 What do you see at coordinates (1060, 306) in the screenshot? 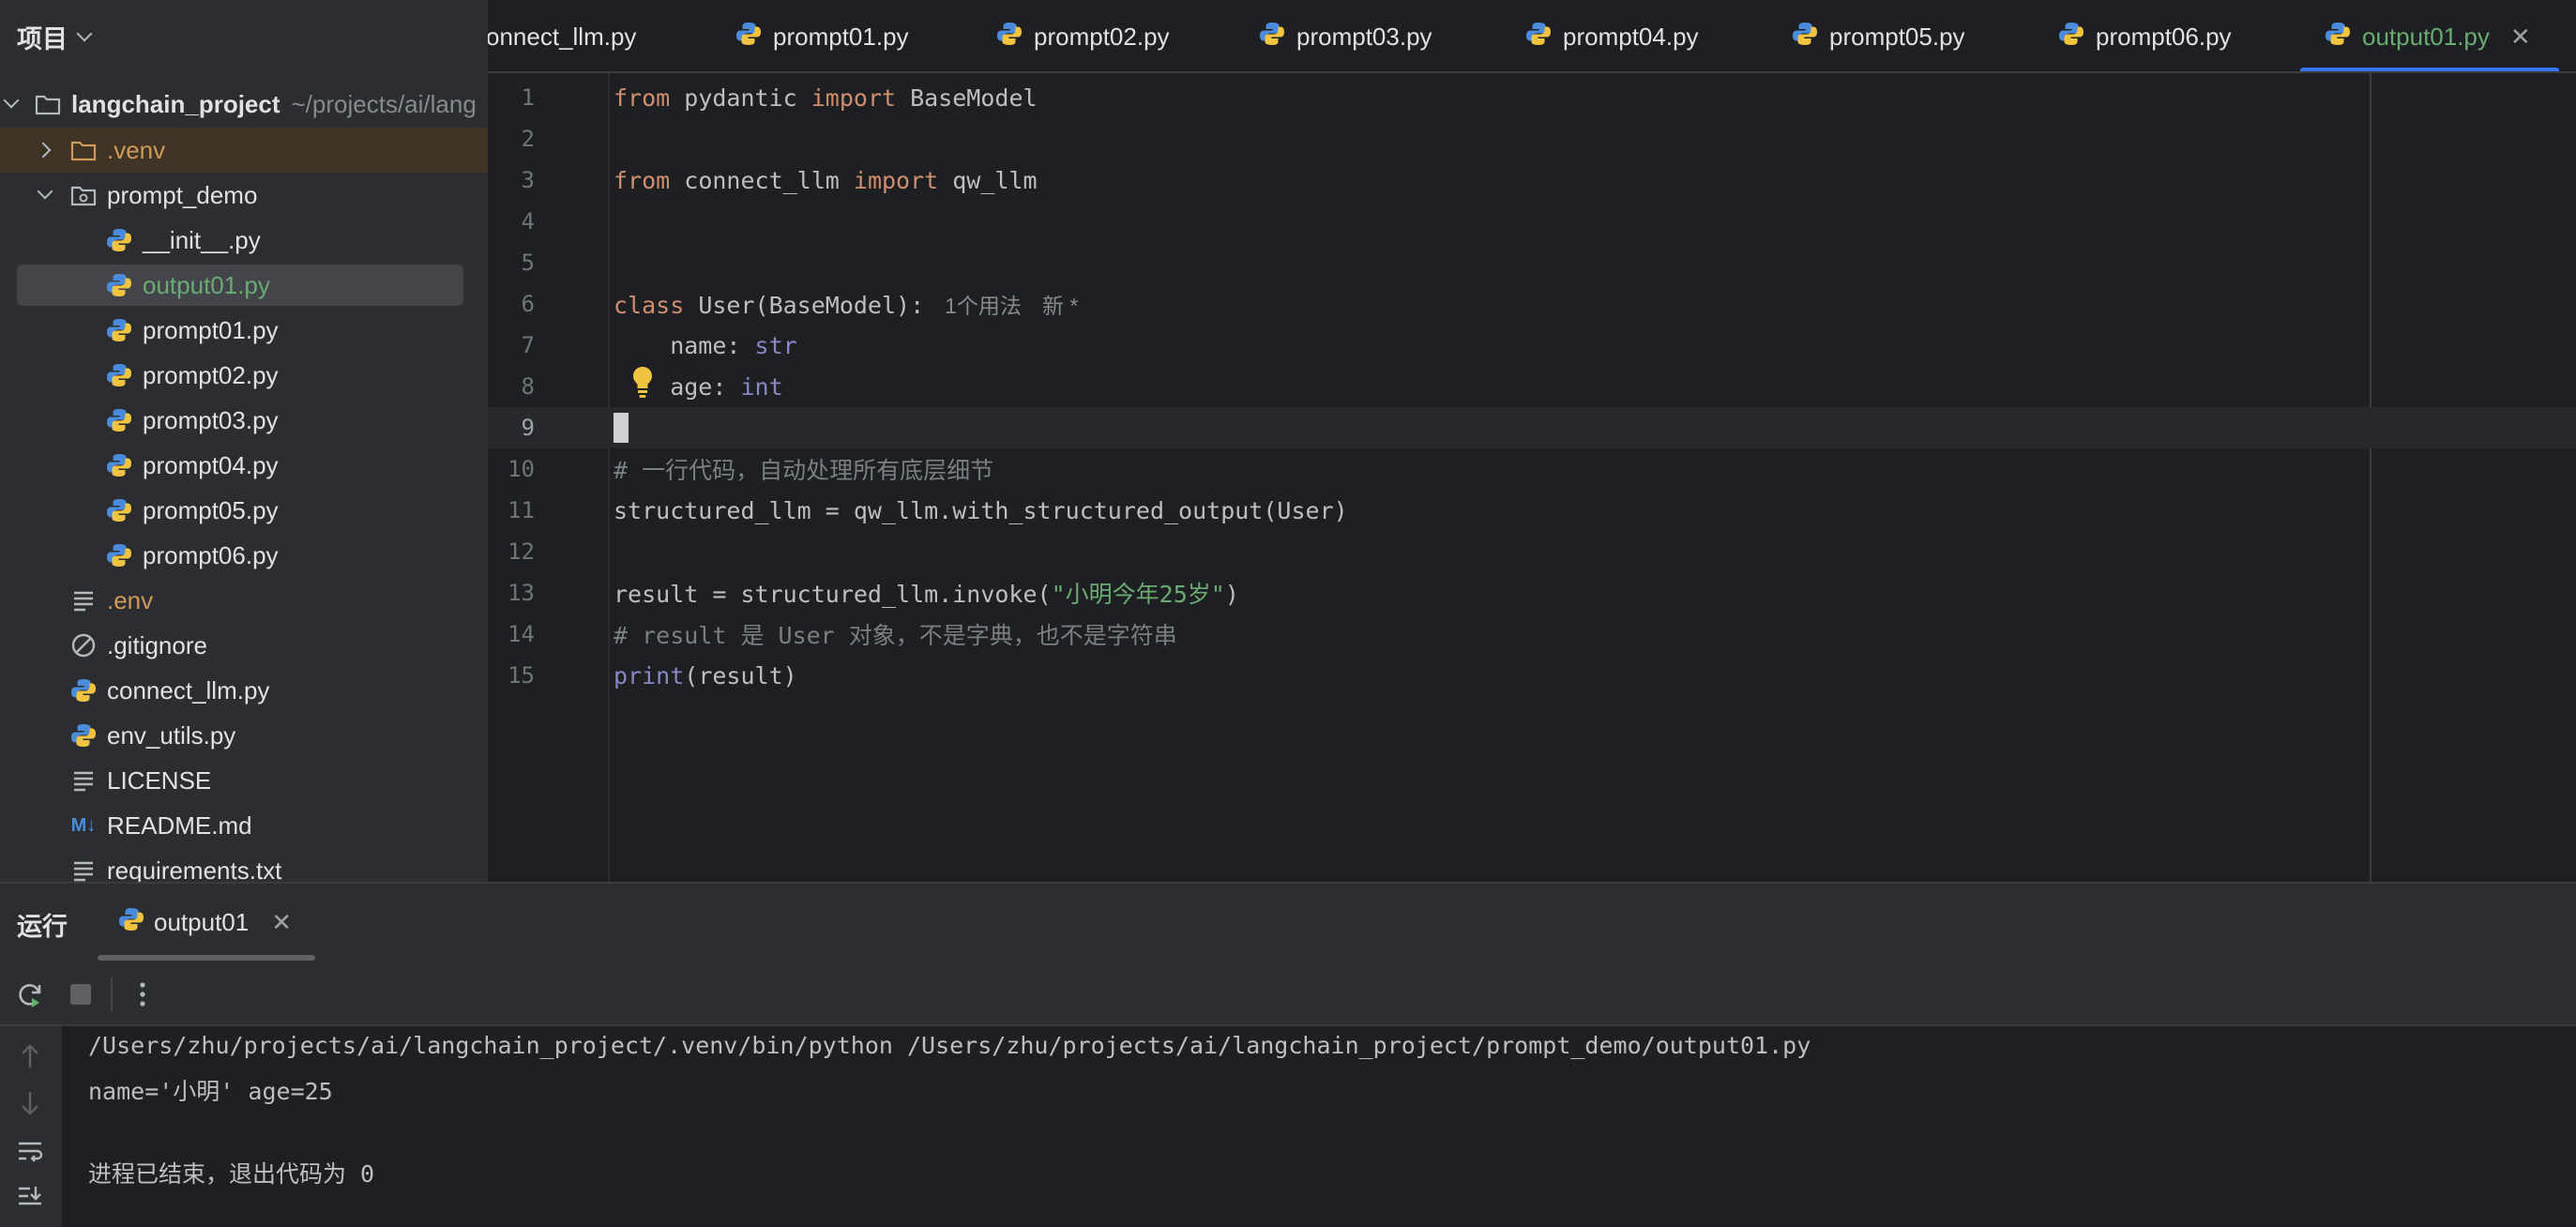
I see `author-inlay-hint: 新 *` at bounding box center [1060, 306].